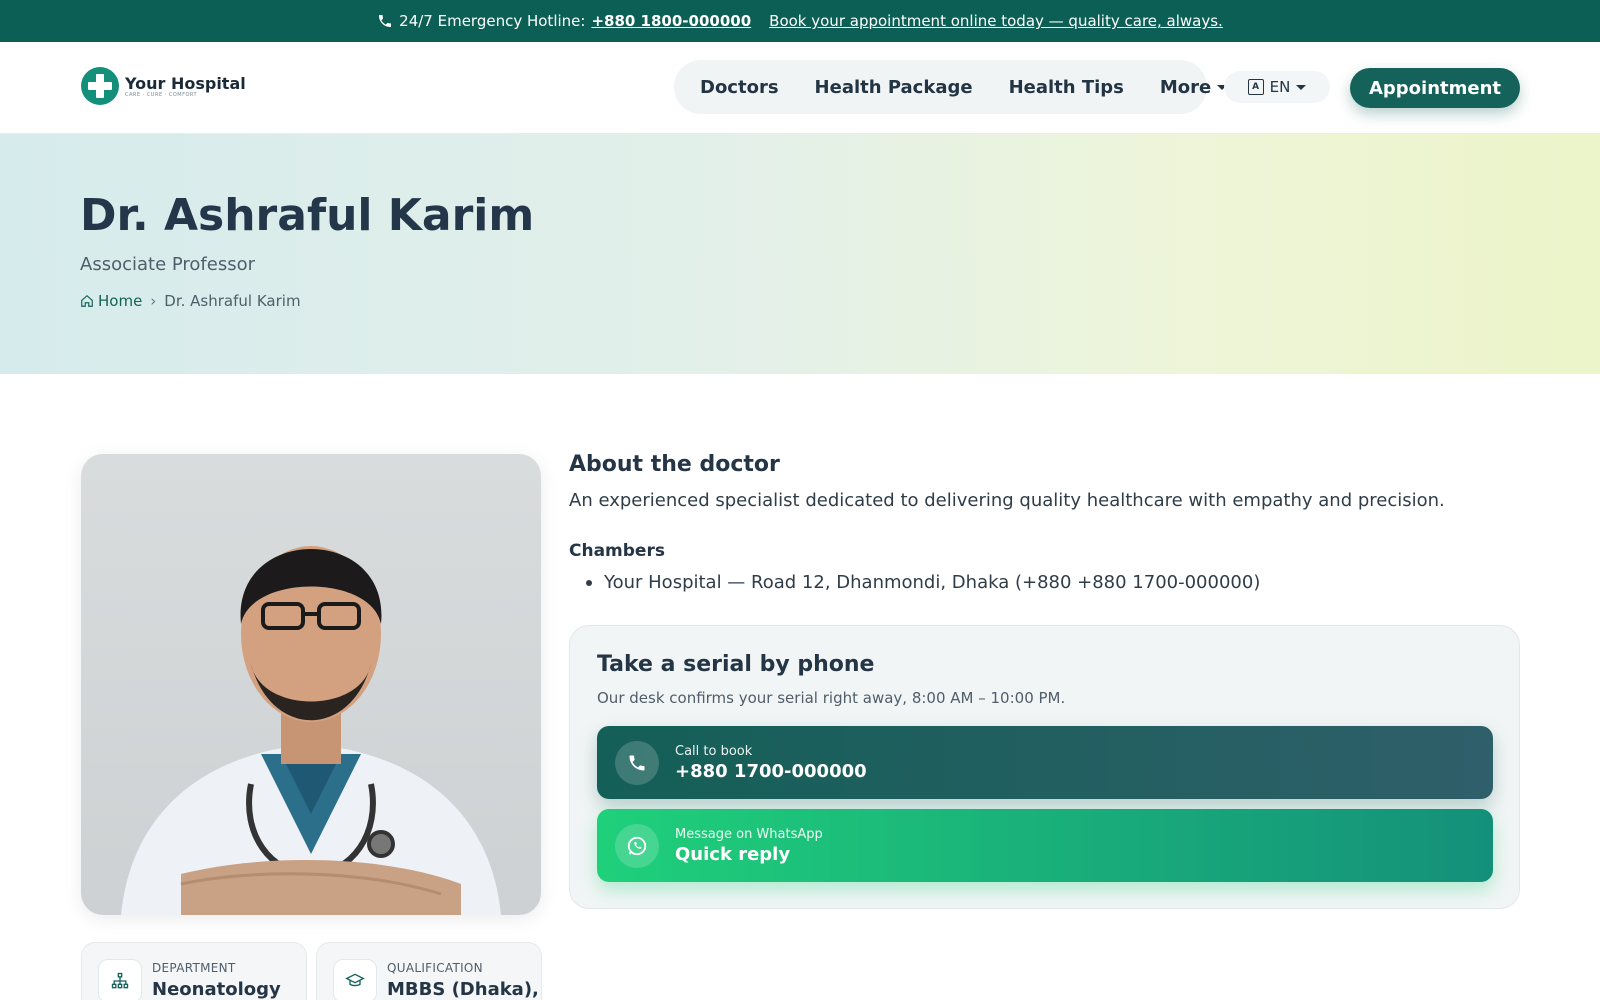  I want to click on breadcrumb-current: Dr. Ashraful Karim, so click(232, 301).